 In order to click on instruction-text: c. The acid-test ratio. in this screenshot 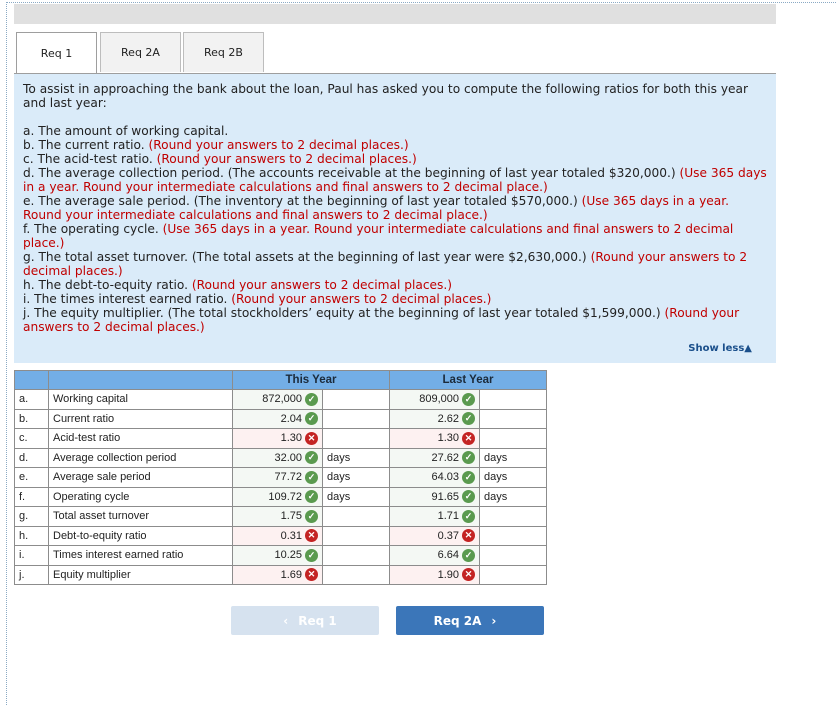, I will do `click(88, 159)`.